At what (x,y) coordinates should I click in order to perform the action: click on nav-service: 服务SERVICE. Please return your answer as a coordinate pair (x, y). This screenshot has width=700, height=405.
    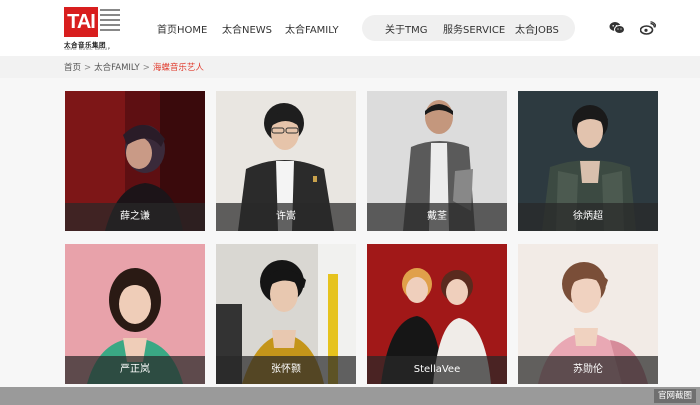
    Looking at the image, I should click on (474, 28).